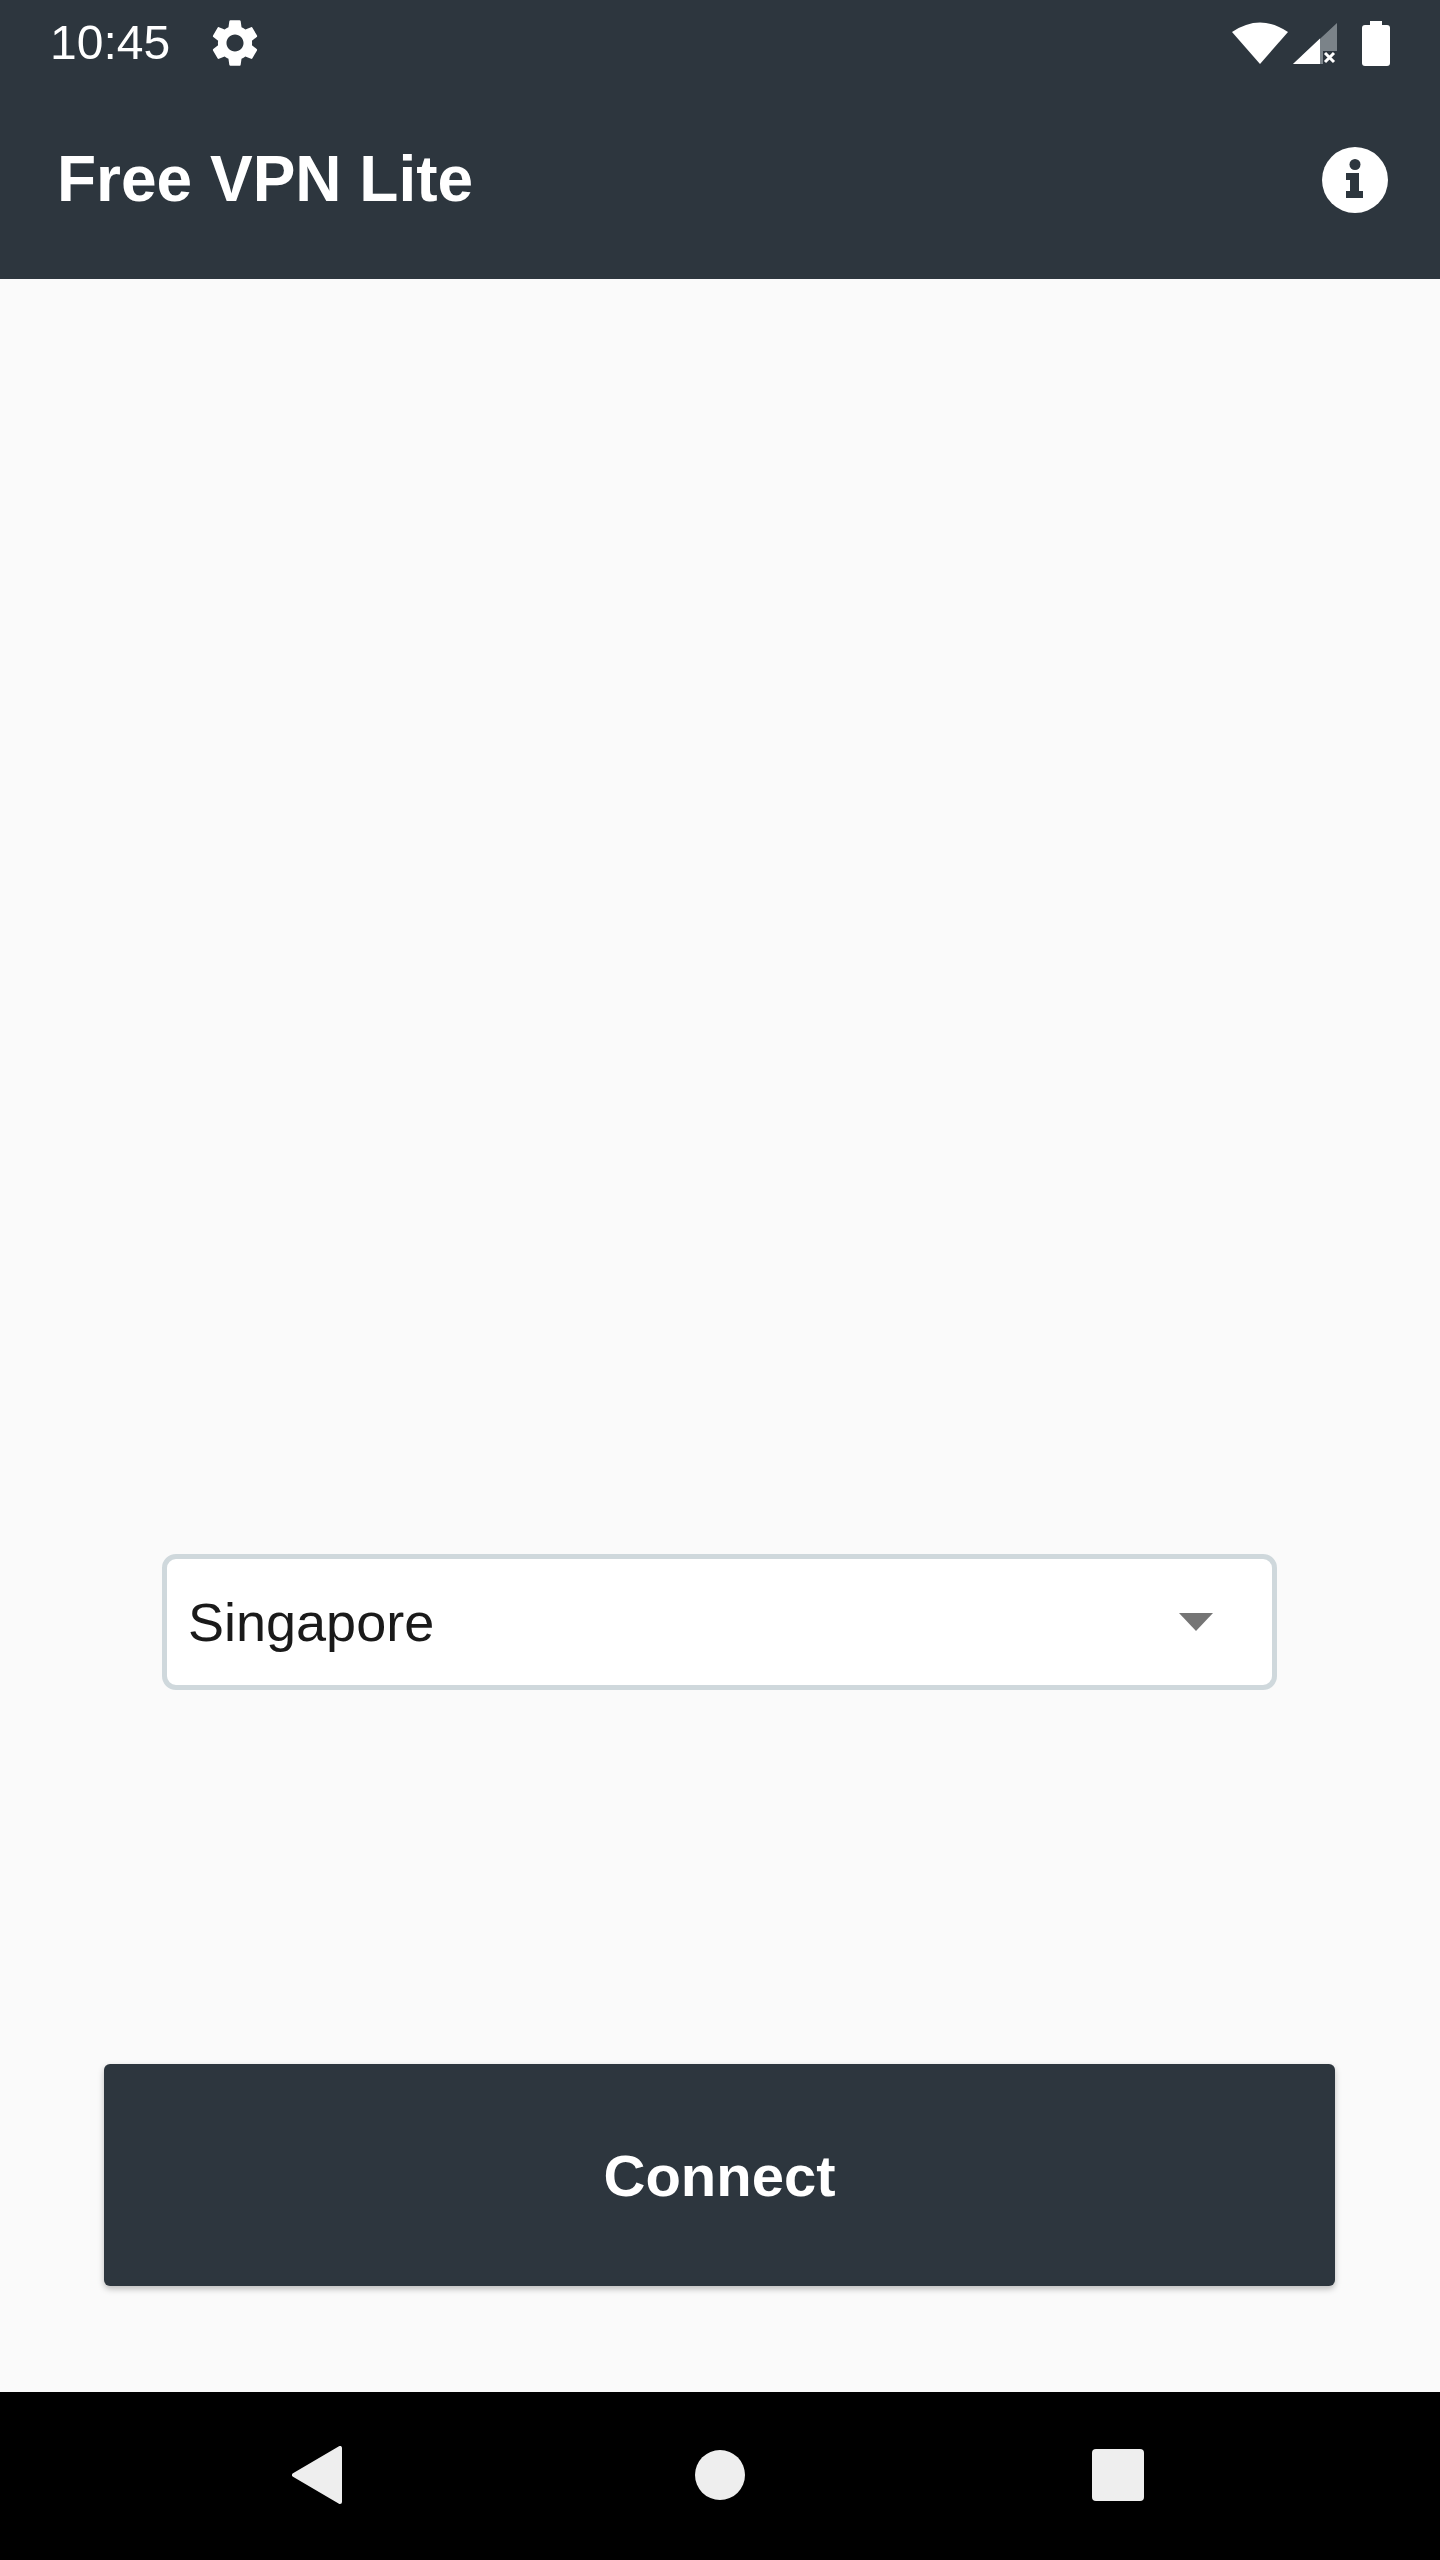  I want to click on info-icon, so click(1355, 179).